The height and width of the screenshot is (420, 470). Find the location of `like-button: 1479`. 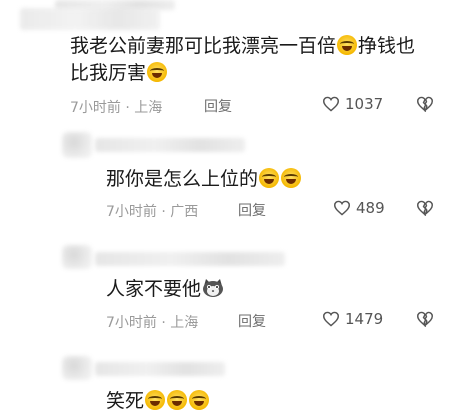

like-button: 1479 is located at coordinates (352, 319).